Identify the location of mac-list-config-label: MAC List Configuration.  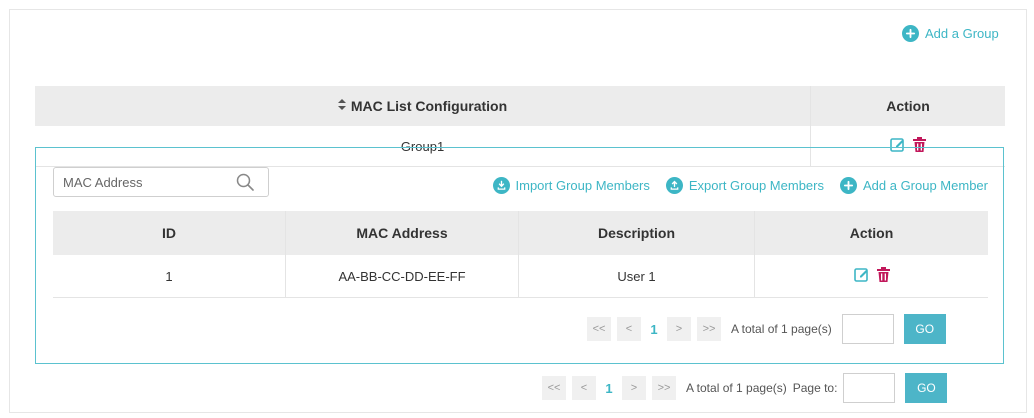
(429, 106).